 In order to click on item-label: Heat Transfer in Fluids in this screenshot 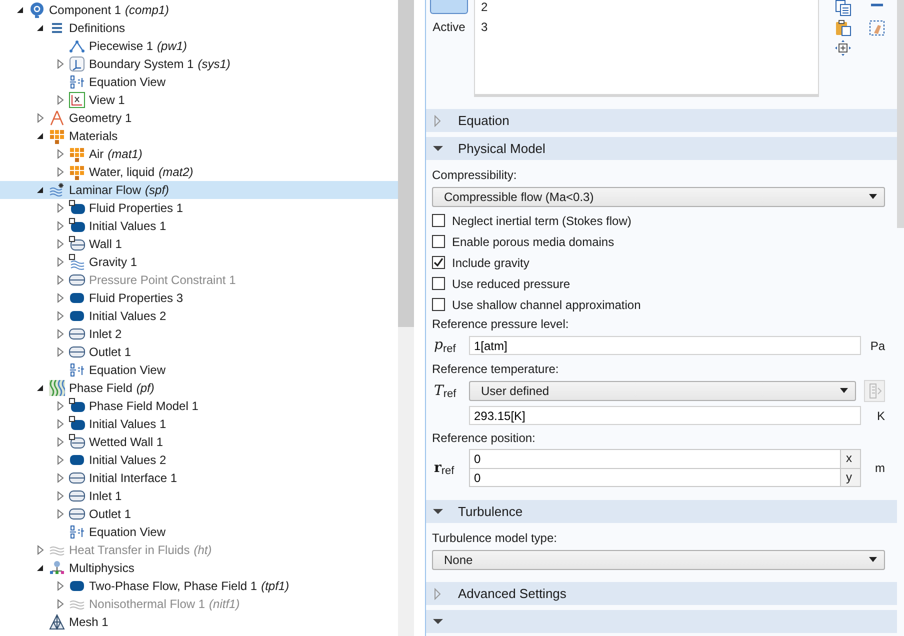, I will do `click(129, 550)`.